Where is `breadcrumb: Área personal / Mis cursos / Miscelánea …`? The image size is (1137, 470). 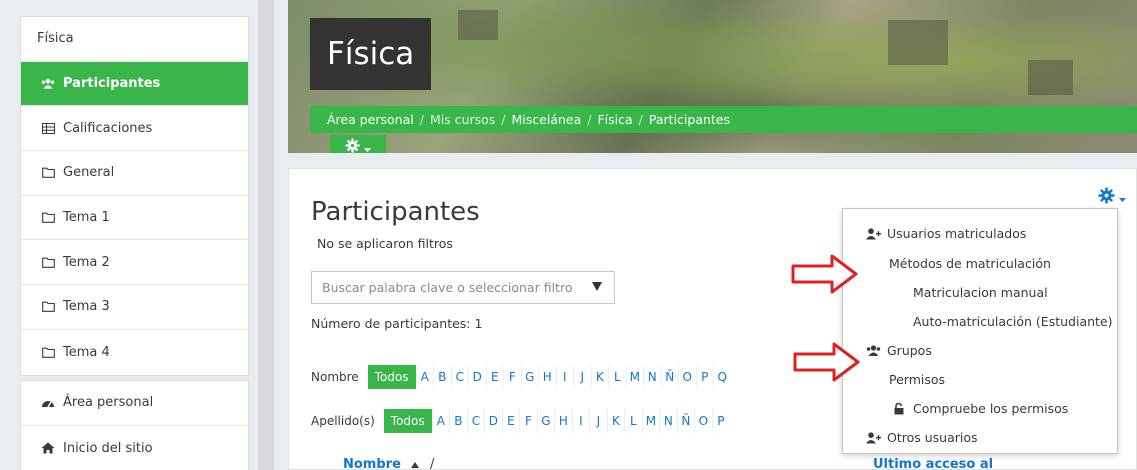 breadcrumb: Área personal / Mis cursos / Miscelánea … is located at coordinates (723, 119).